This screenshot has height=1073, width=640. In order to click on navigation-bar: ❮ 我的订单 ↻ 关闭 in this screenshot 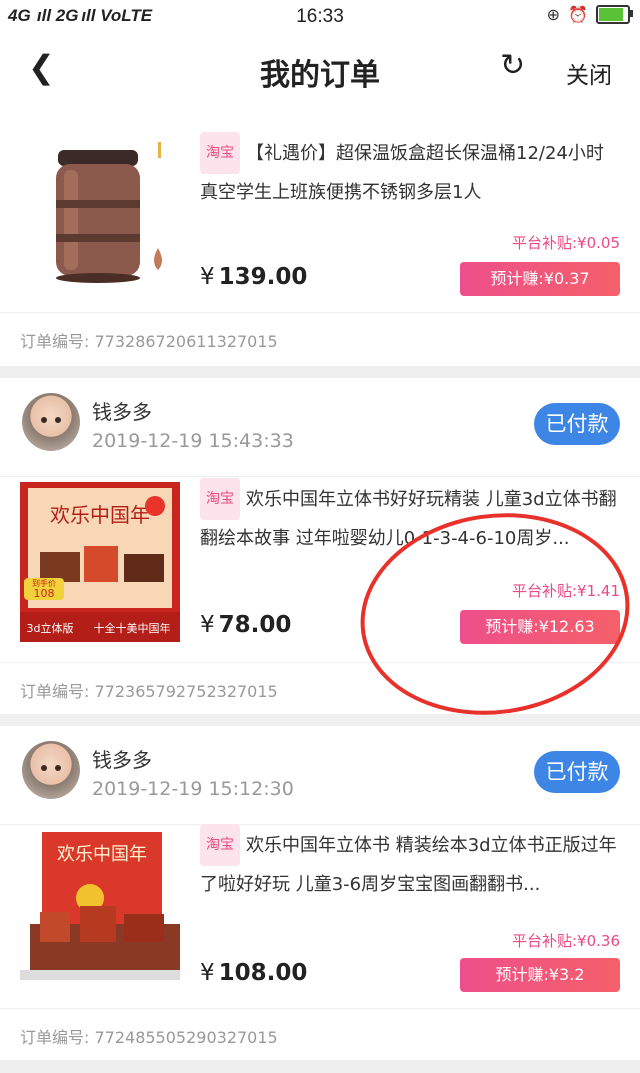, I will do `click(320, 67)`.